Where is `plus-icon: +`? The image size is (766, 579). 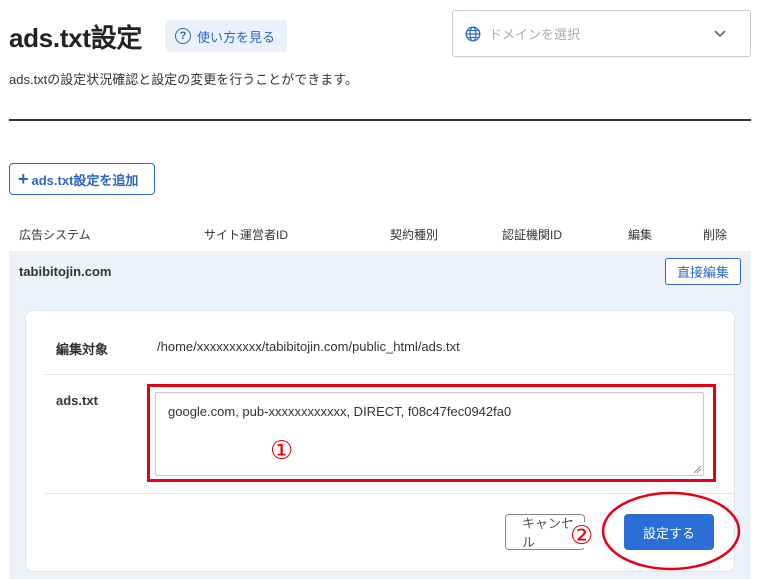
plus-icon: + is located at coordinates (23, 179).